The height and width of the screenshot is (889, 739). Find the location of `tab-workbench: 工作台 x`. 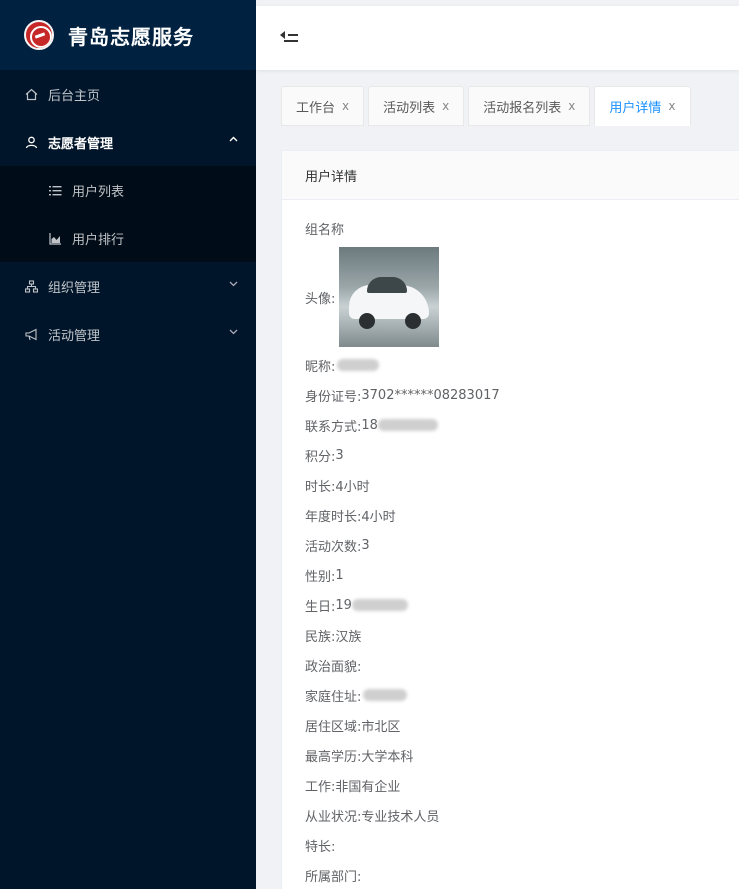

tab-workbench: 工作台 x is located at coordinates (323, 106).